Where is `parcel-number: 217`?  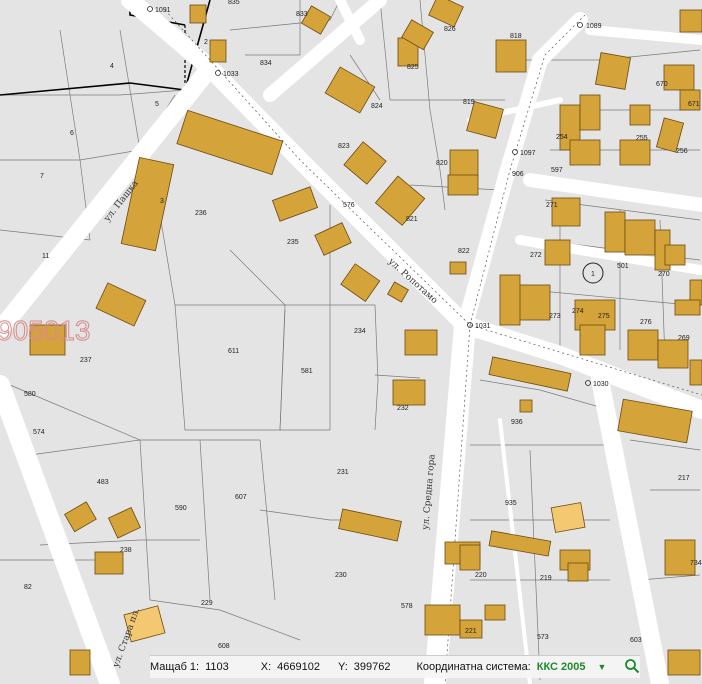 parcel-number: 217 is located at coordinates (684, 478).